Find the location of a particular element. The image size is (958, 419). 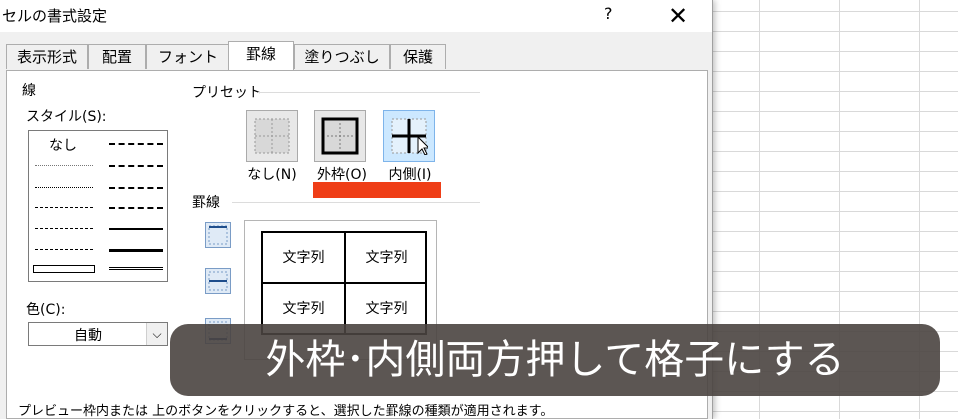

border-top-button is located at coordinates (218, 235).